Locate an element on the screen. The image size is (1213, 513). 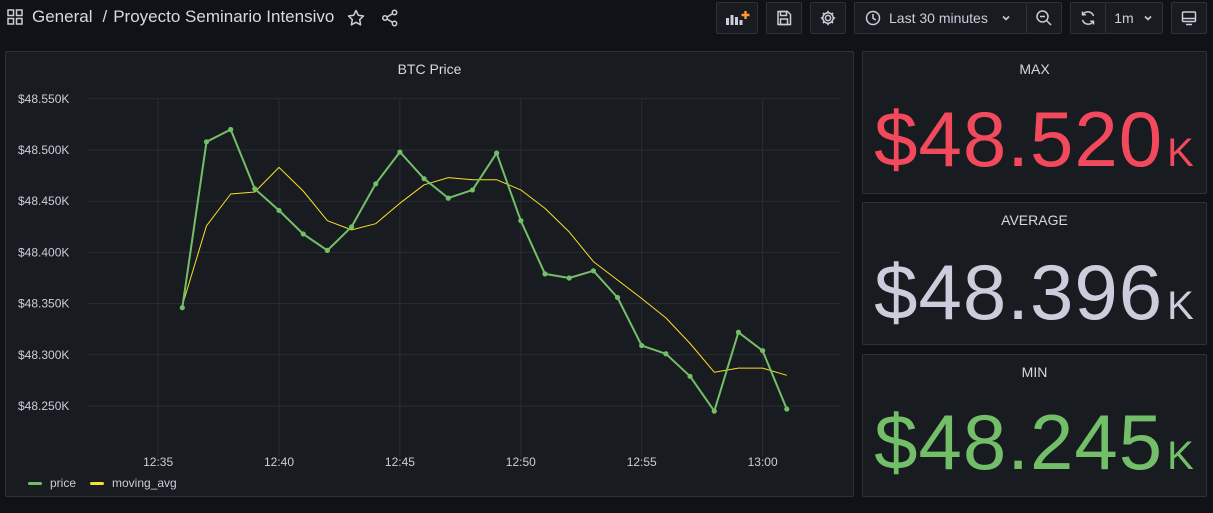
refresh-interval-label: 1m is located at coordinates (1124, 18).